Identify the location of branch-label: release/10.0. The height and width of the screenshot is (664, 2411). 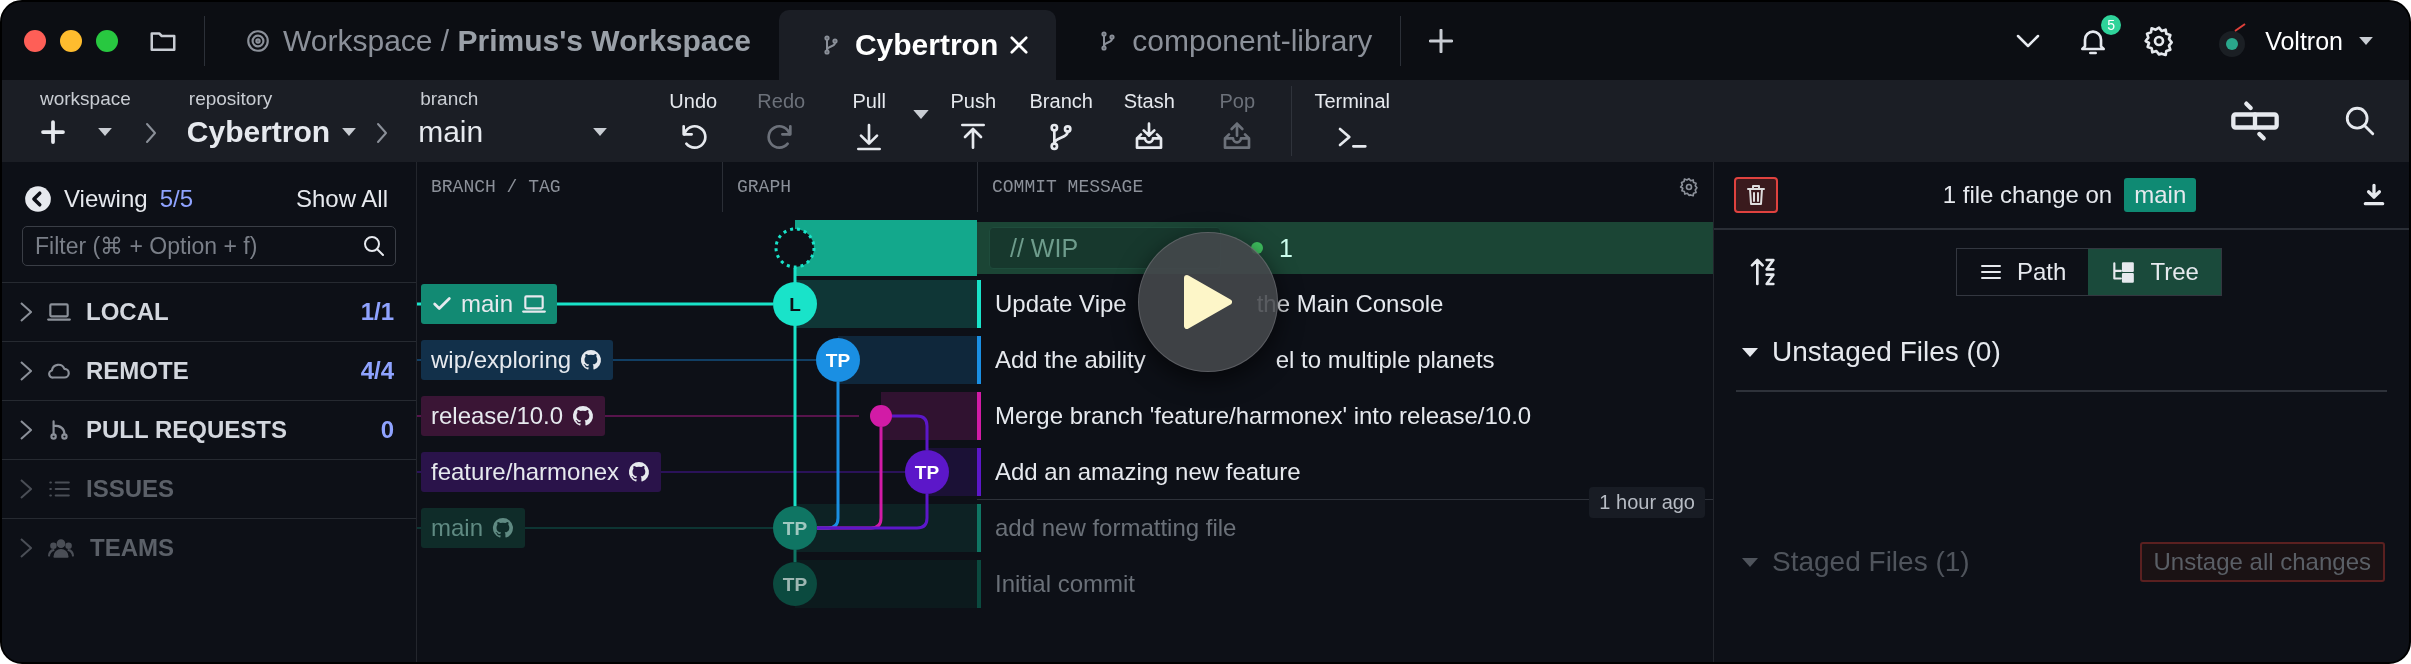
(513, 416).